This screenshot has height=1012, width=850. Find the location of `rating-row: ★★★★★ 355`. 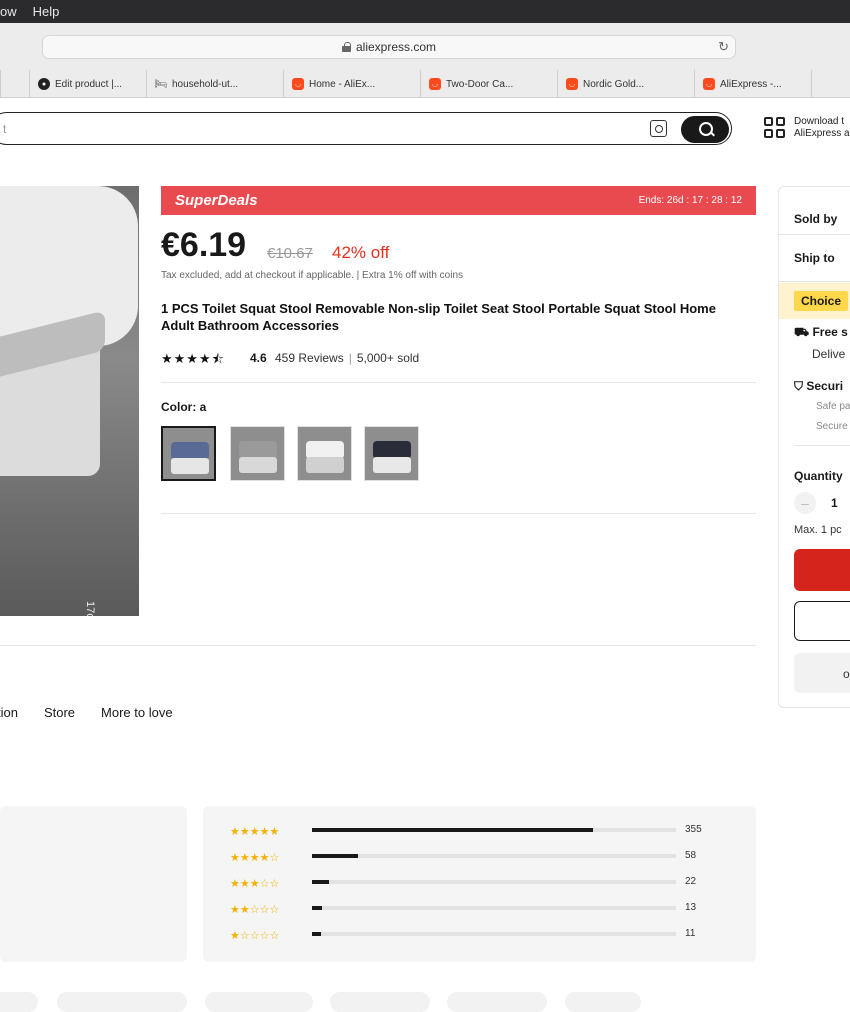

rating-row: ★★★★★ 355 is located at coordinates (466, 831).